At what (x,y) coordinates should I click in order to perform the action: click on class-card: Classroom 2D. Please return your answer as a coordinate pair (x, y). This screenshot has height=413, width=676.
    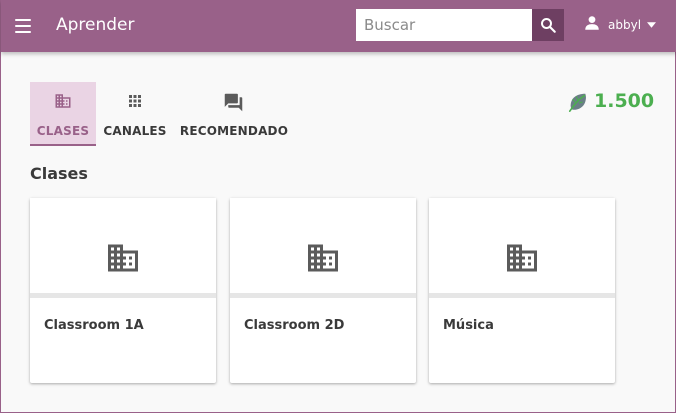
    Looking at the image, I should click on (323, 290).